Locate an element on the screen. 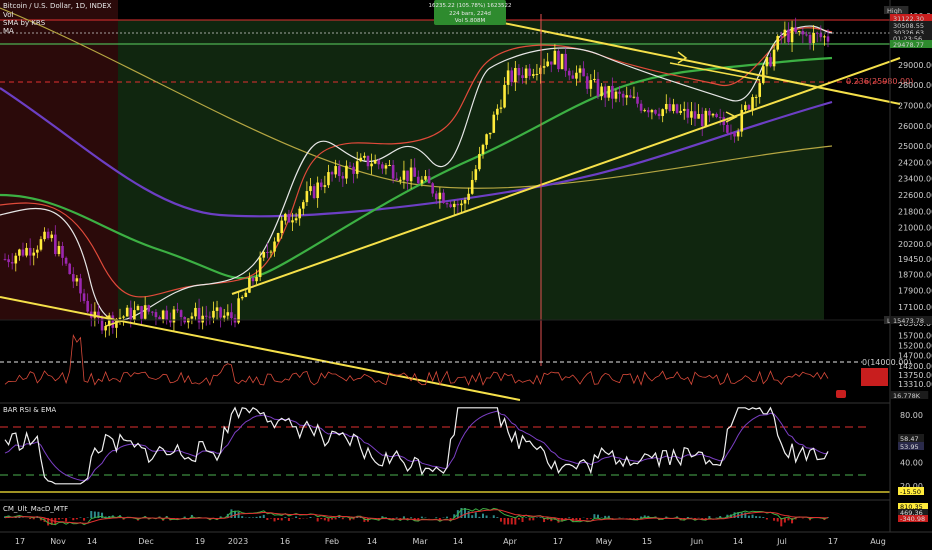  price-tick-label: 20200.00 is located at coordinates (915, 244).